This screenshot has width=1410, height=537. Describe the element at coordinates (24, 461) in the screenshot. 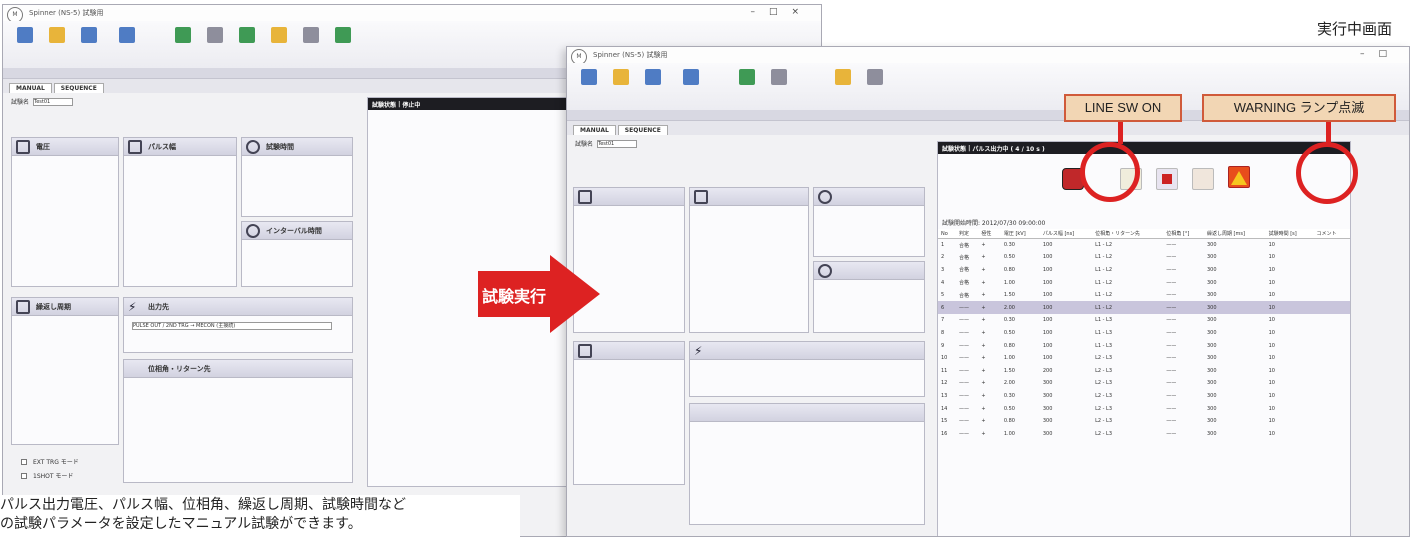

I see `ext-trg-checkbox` at that location.